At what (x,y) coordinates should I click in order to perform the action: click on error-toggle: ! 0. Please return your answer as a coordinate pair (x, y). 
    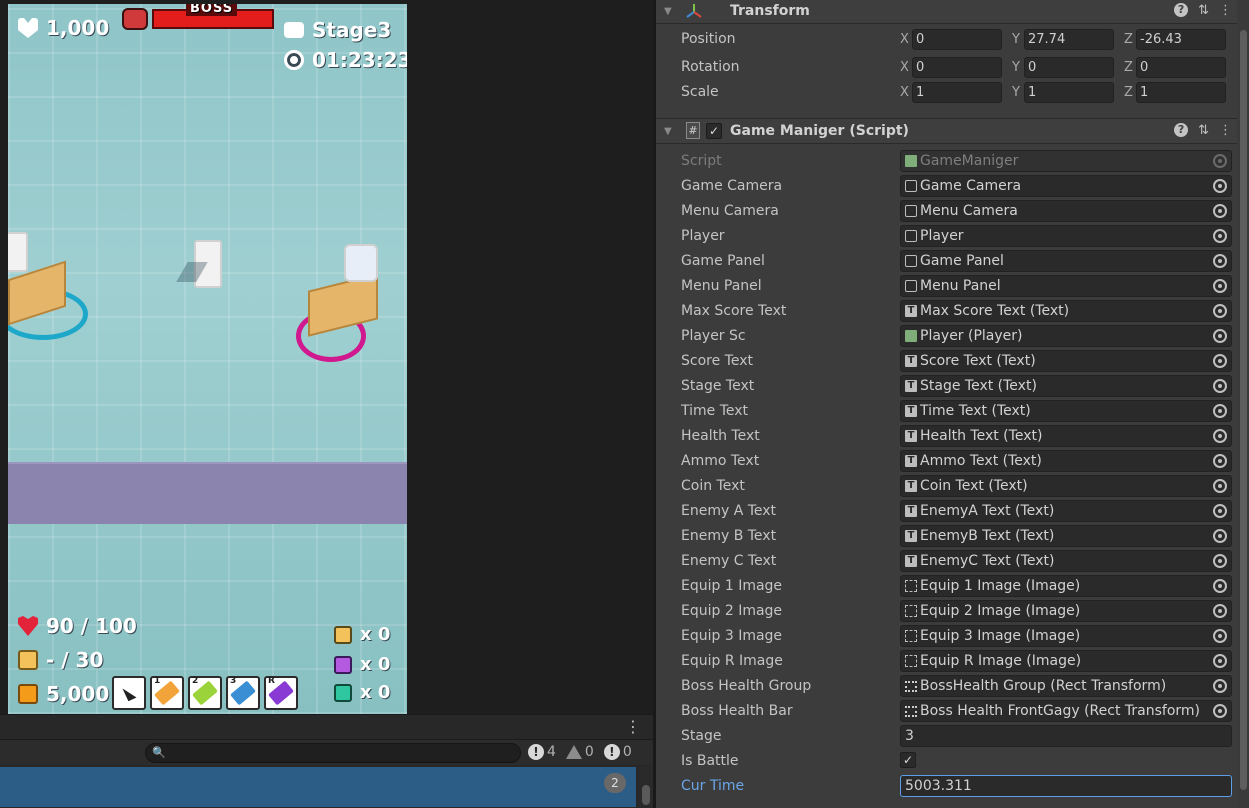
    Looking at the image, I should click on (617, 752).